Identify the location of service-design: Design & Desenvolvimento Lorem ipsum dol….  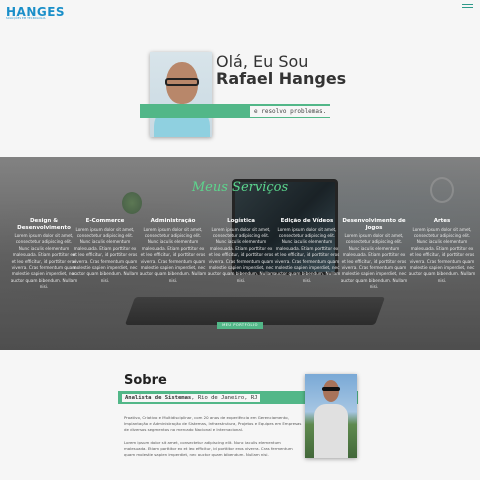
(44, 254).